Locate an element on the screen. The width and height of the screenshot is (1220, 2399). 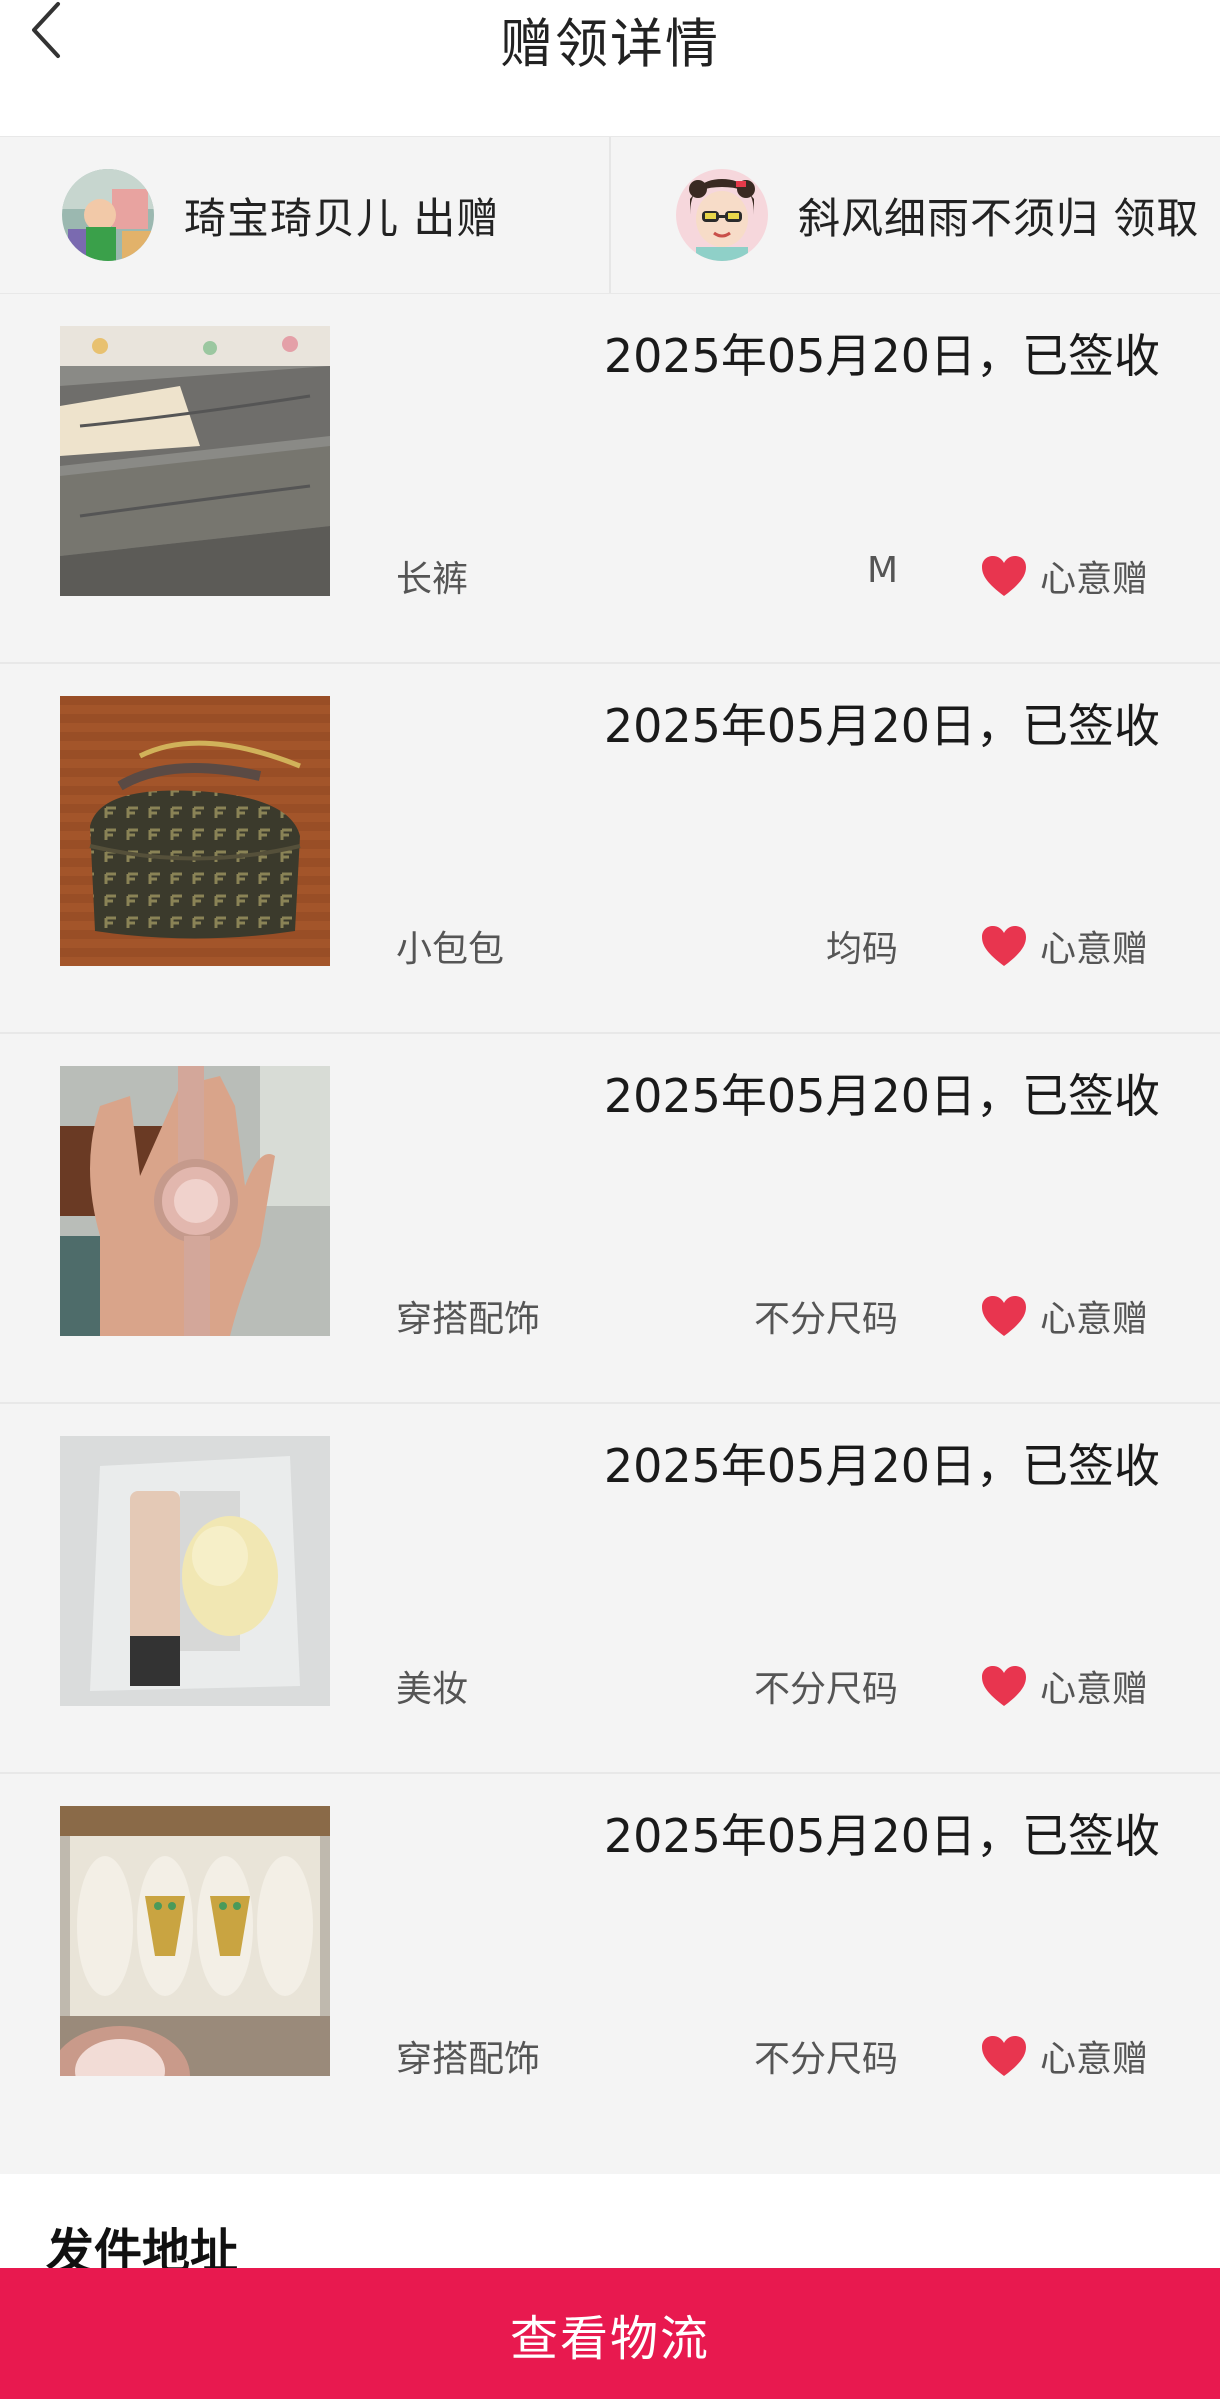
page-title: 赠领详情 is located at coordinates (610, 44).